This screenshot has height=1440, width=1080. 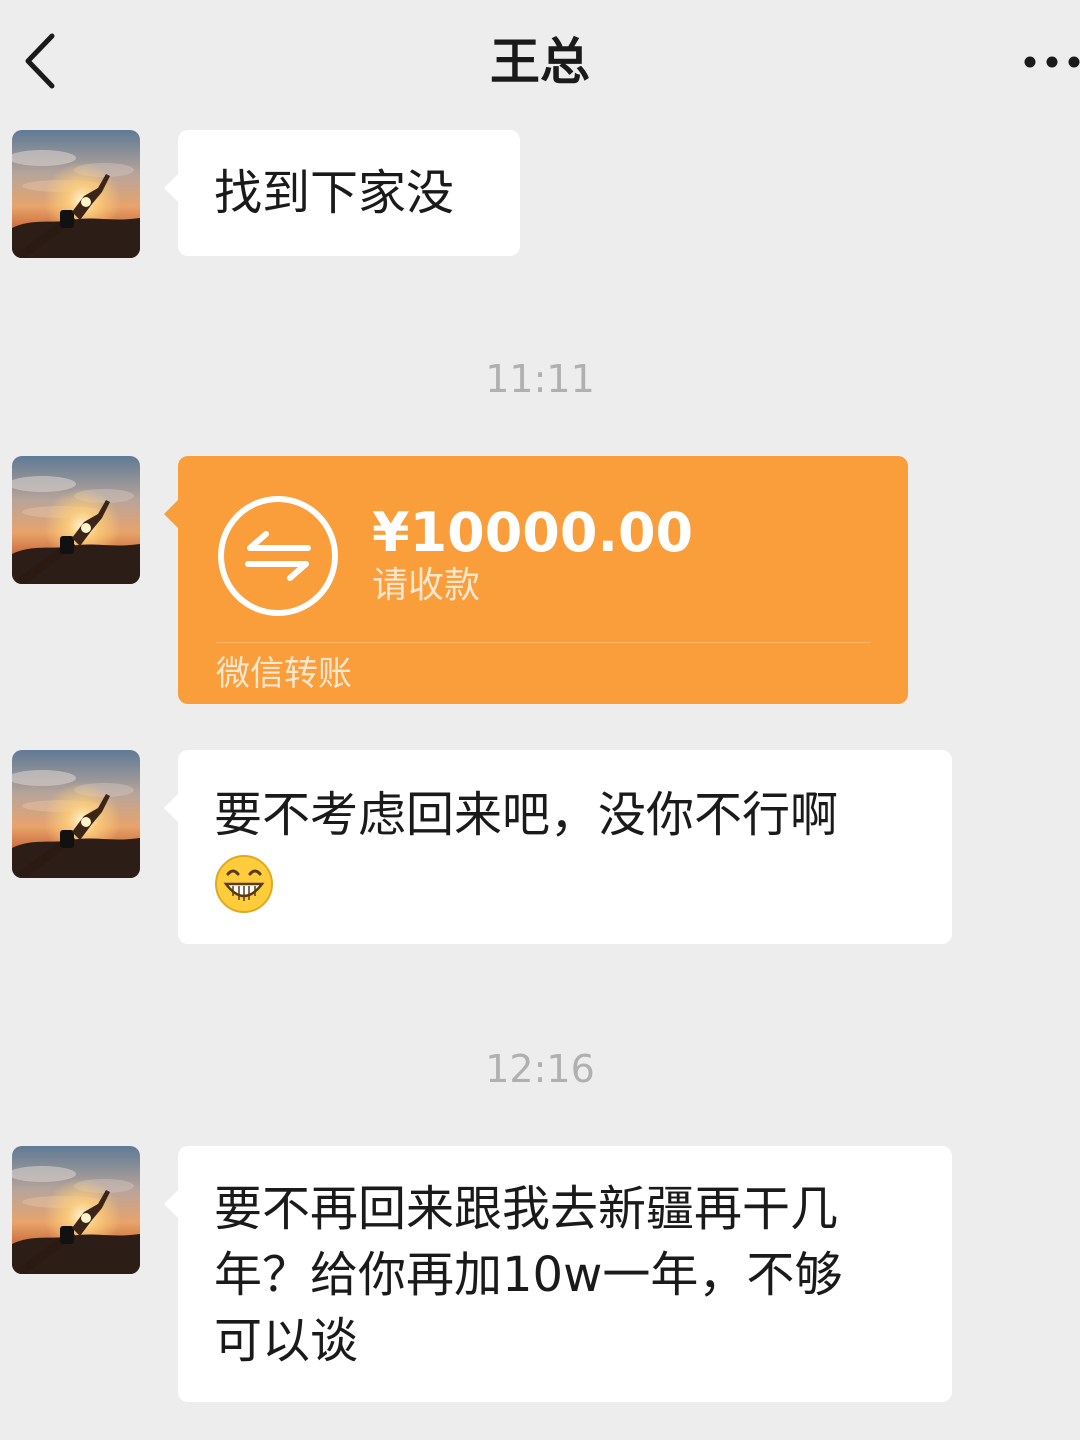 I want to click on message-bubble: 要不再回来跟我去新疆再干几 年？给你再加10w一年，不够 可以谈, so click(x=558, y=1274).